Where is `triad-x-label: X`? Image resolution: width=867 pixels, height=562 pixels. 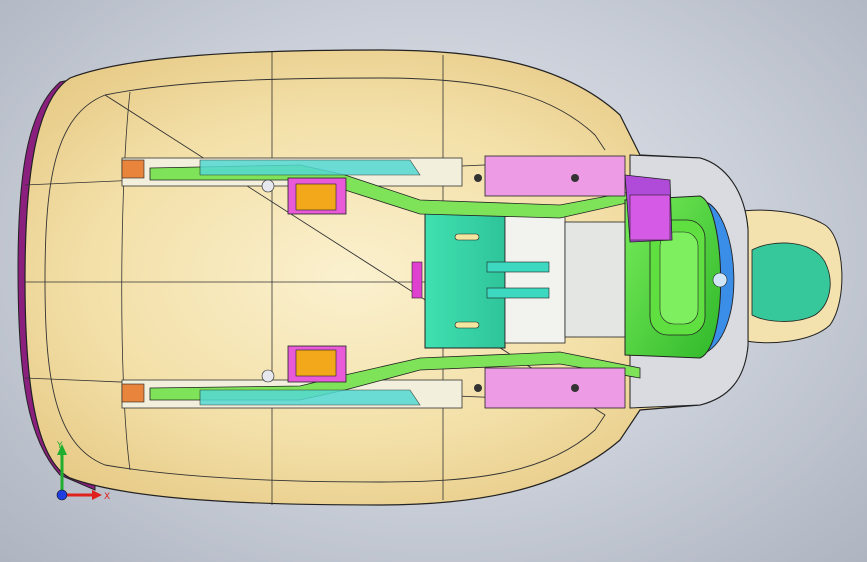 triad-x-label: X is located at coordinates (107, 497).